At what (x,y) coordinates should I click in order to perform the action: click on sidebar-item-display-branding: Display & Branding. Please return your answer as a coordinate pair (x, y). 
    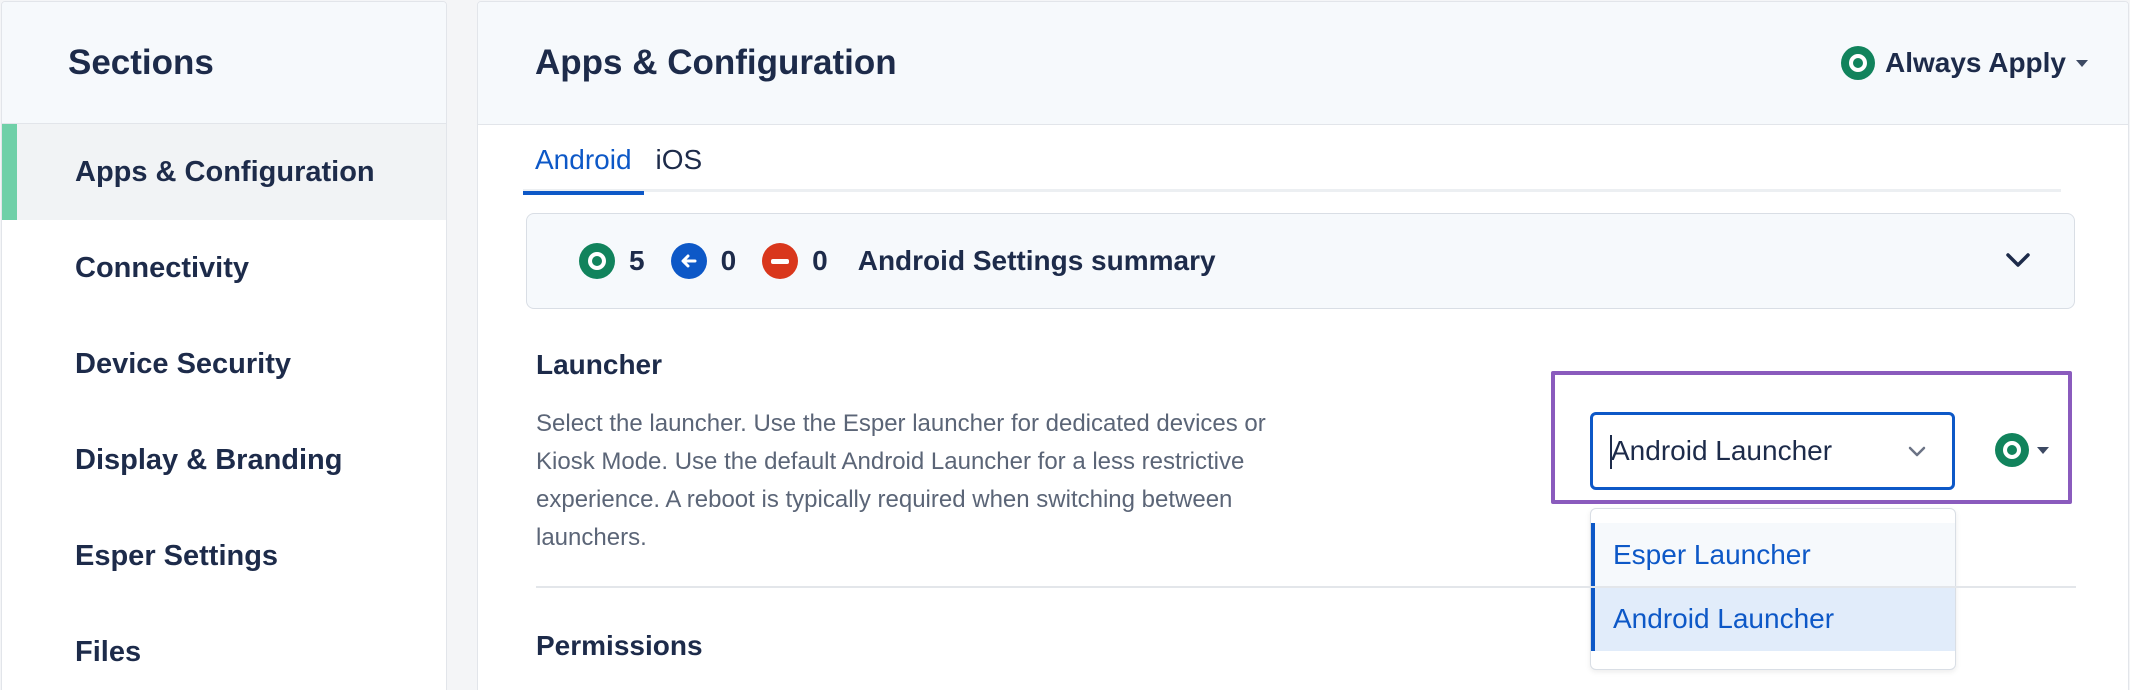
    Looking at the image, I should click on (224, 460).